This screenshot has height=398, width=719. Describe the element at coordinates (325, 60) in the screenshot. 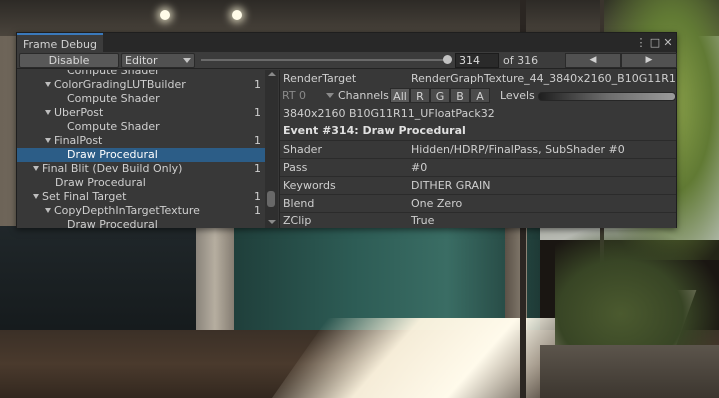

I see `frame-slider` at that location.